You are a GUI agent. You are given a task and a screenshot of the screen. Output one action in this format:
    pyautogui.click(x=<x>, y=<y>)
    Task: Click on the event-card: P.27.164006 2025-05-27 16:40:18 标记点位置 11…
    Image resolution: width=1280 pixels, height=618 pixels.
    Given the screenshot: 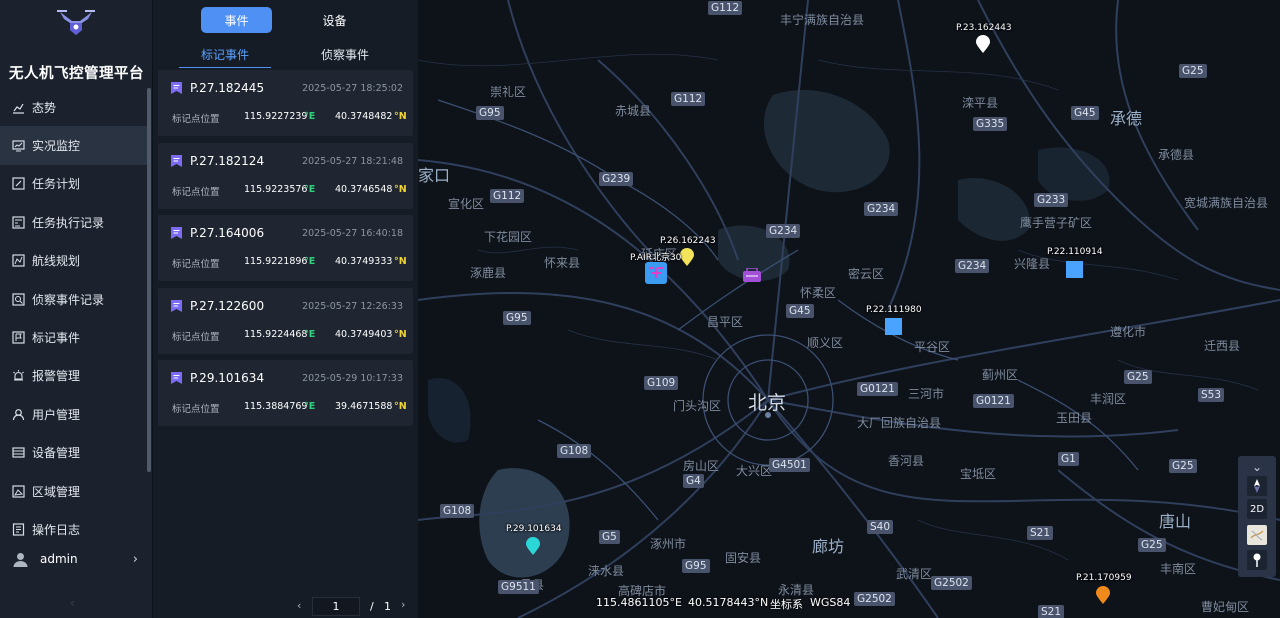 What is the action you would take?
    pyautogui.click(x=285, y=248)
    